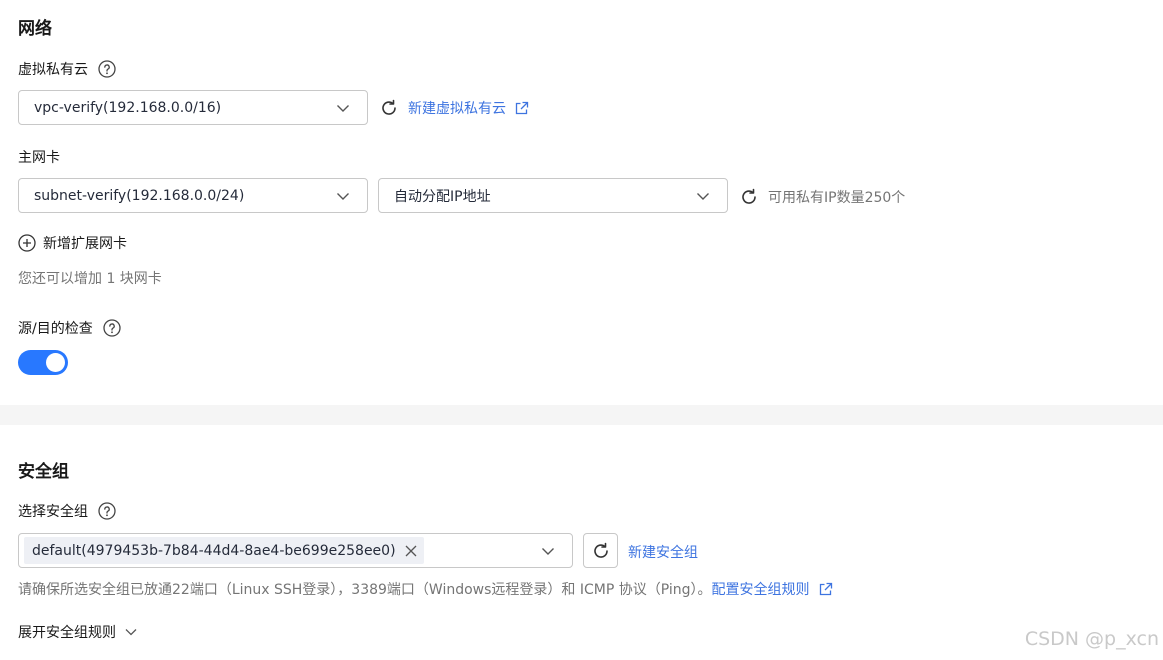  Describe the element at coordinates (837, 198) in the screenshot. I see `available-ip-text: 可用私有IP数量250个` at that location.